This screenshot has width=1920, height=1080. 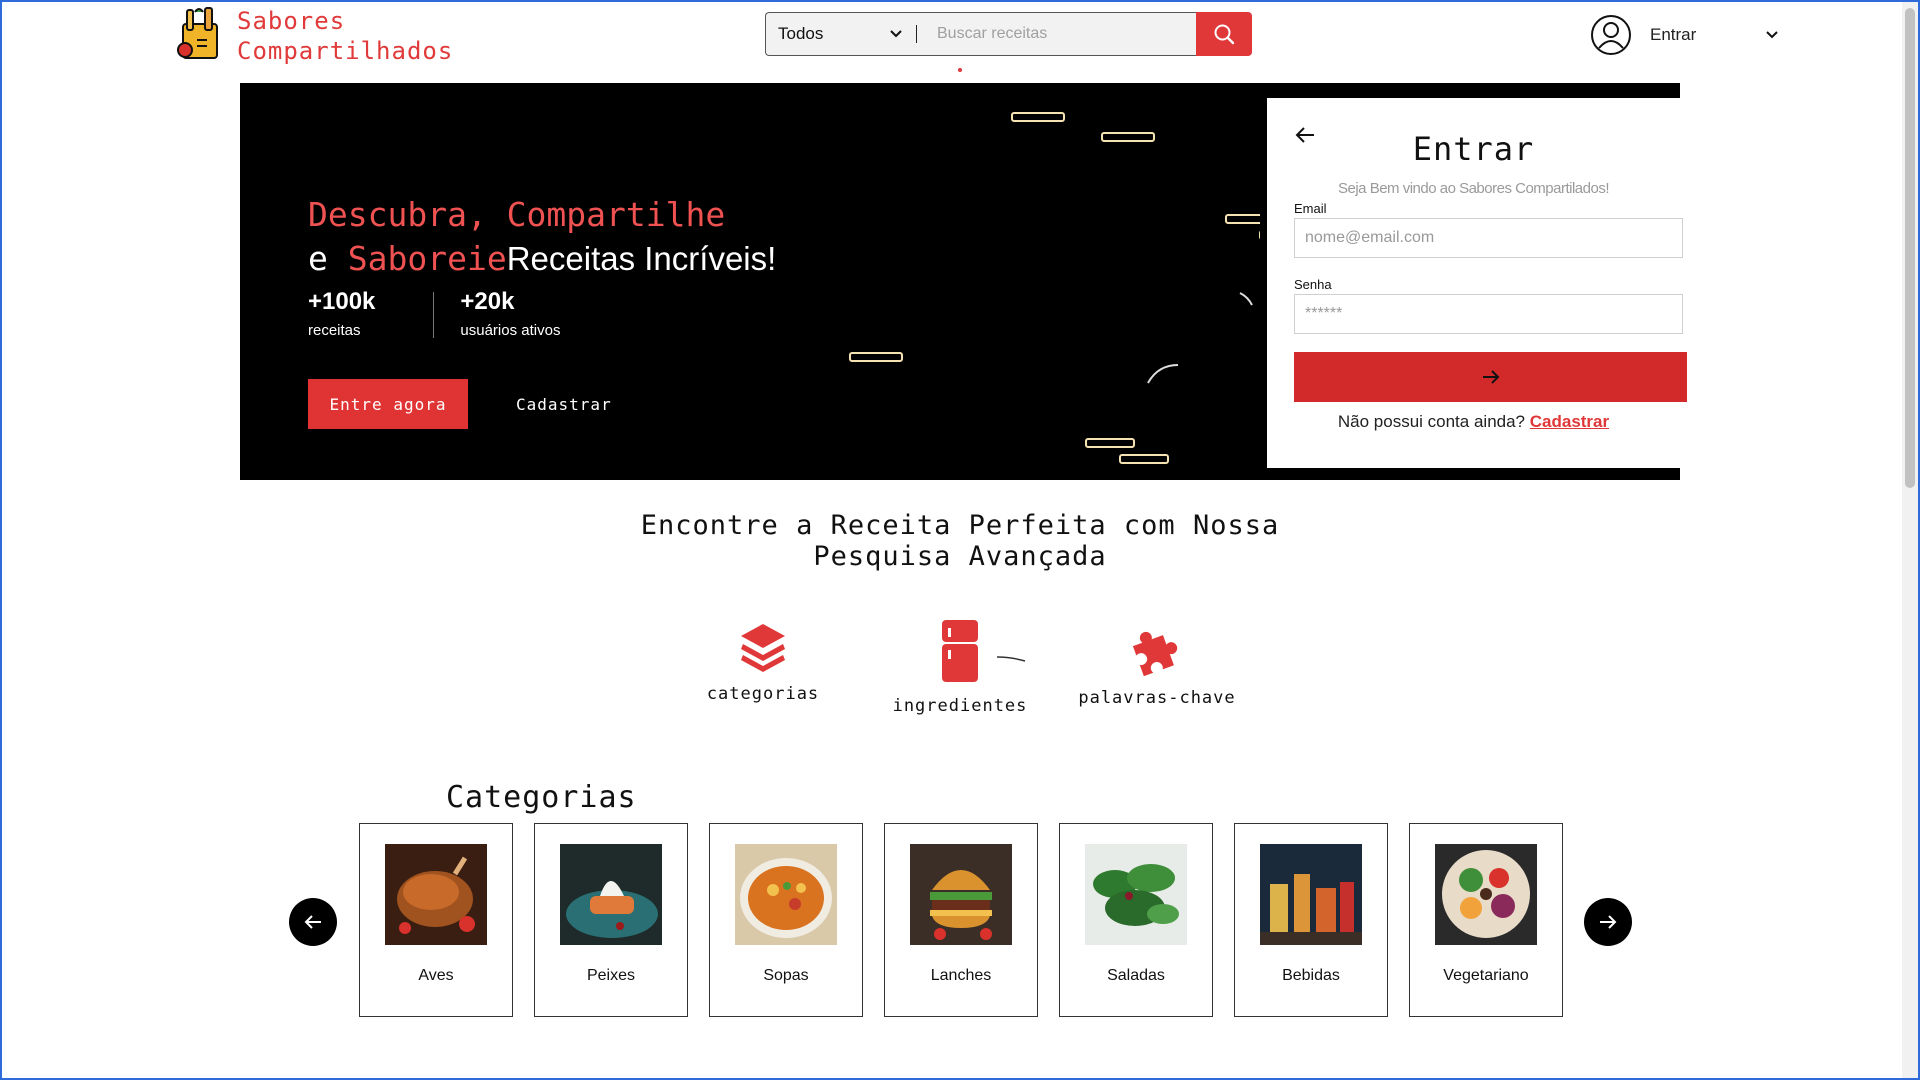 What do you see at coordinates (1313, 284) in the screenshot?
I see `password-label: Senha` at bounding box center [1313, 284].